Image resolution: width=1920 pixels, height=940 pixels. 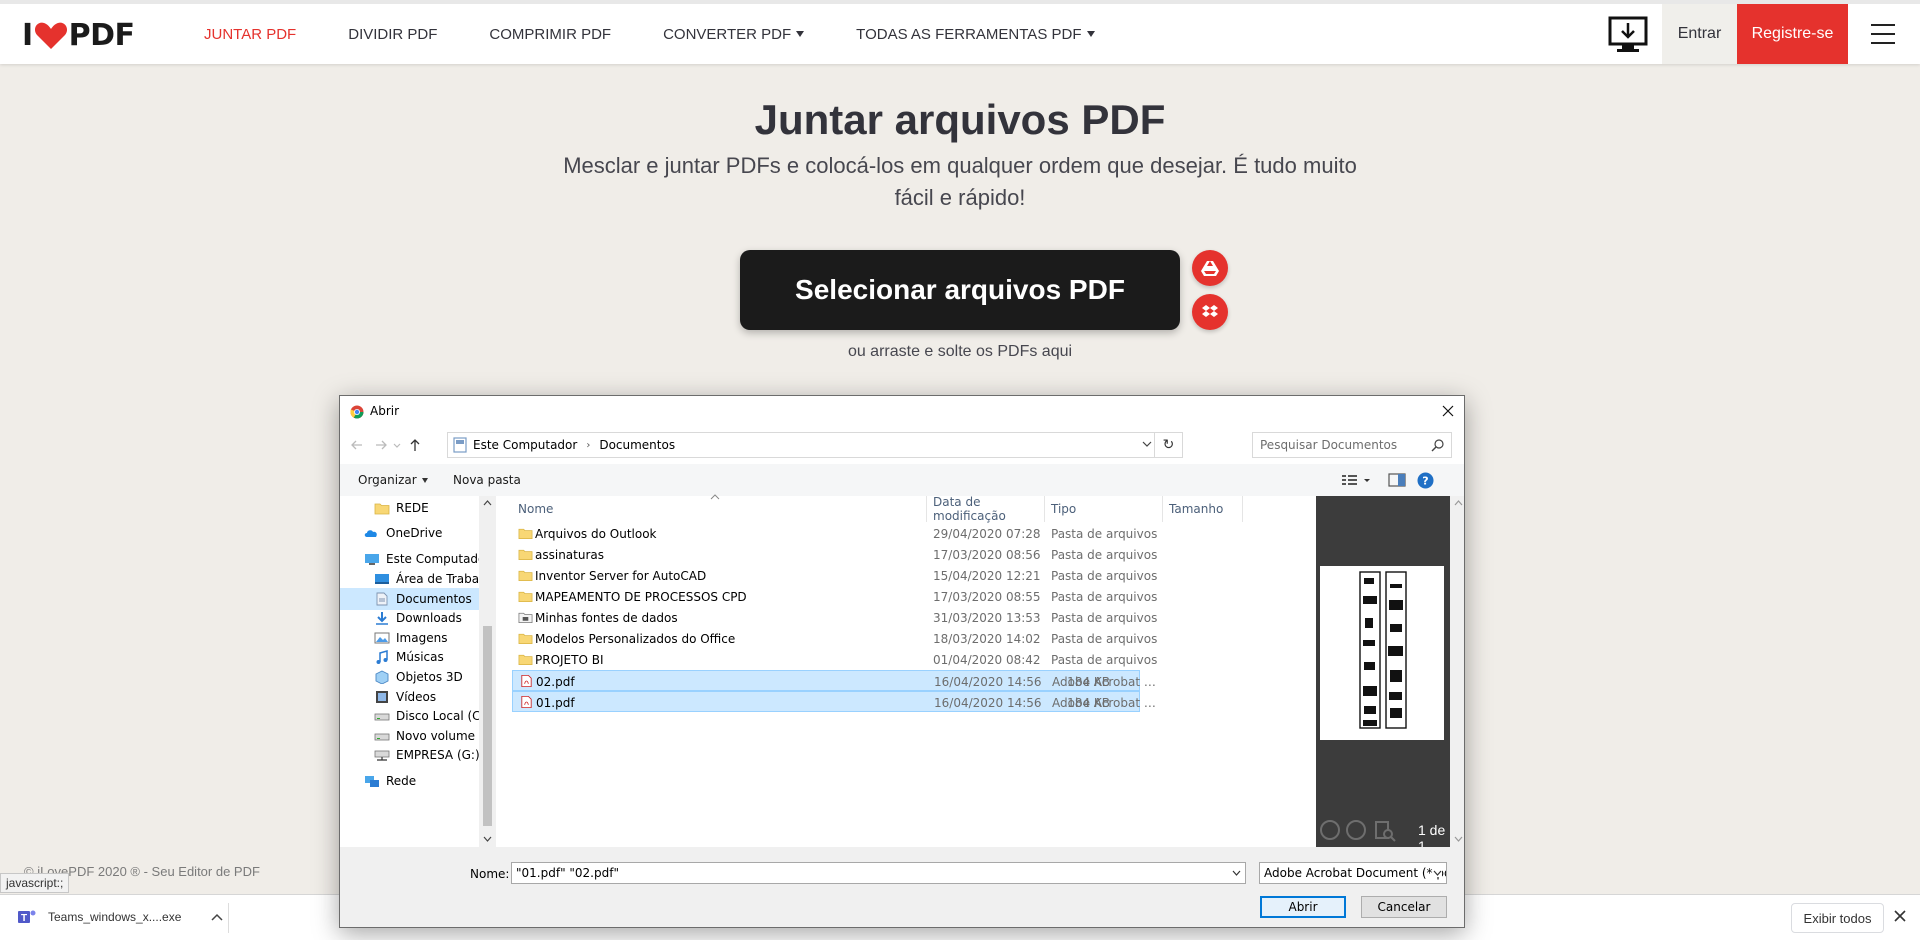 I want to click on back-arrow-icon, so click(x=357, y=445).